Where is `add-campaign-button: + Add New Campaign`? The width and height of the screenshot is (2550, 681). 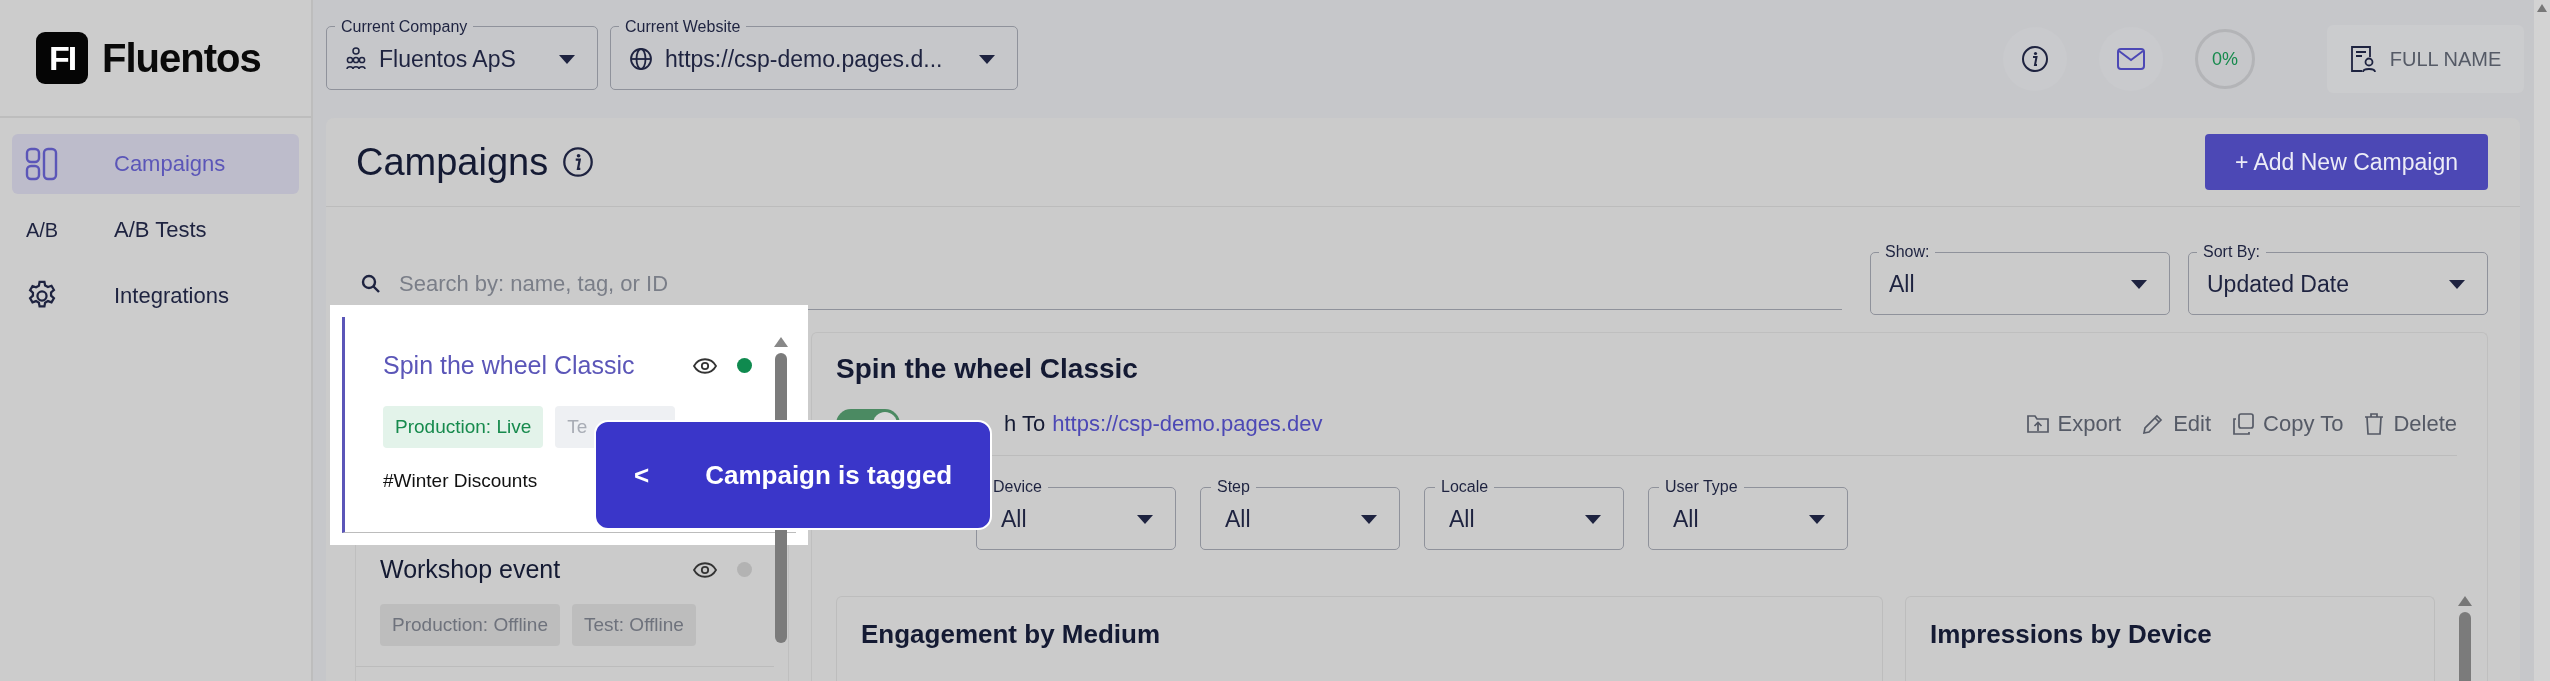
add-campaign-button: + Add New Campaign is located at coordinates (2346, 162).